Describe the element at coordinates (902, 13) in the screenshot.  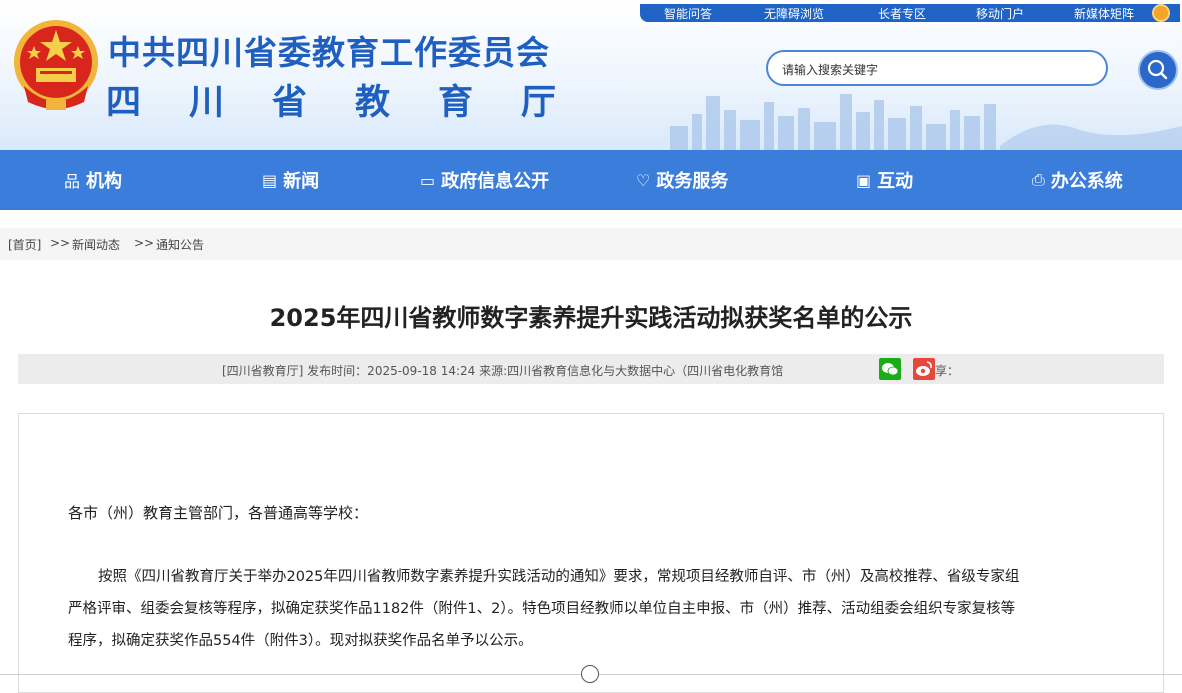
I see `top-link-elderly: 长者专区` at that location.